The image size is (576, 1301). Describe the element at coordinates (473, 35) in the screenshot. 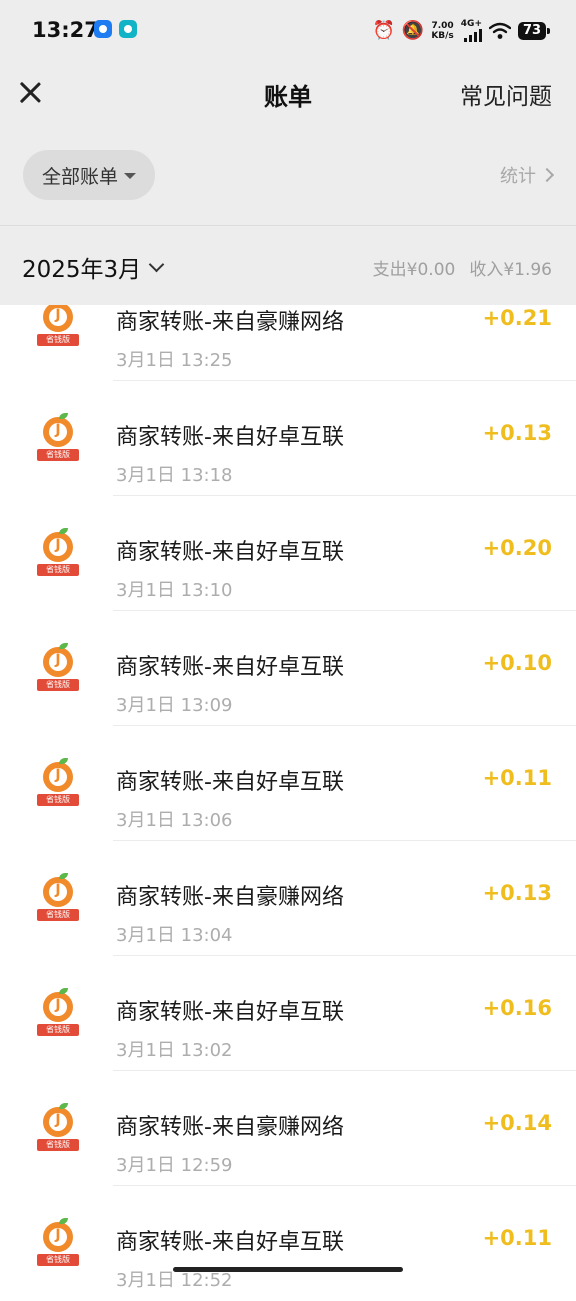

I see `signal-icon` at that location.